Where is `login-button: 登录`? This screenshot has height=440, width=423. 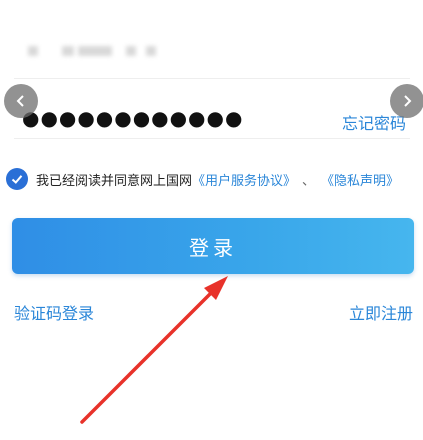 login-button: 登录 is located at coordinates (213, 246).